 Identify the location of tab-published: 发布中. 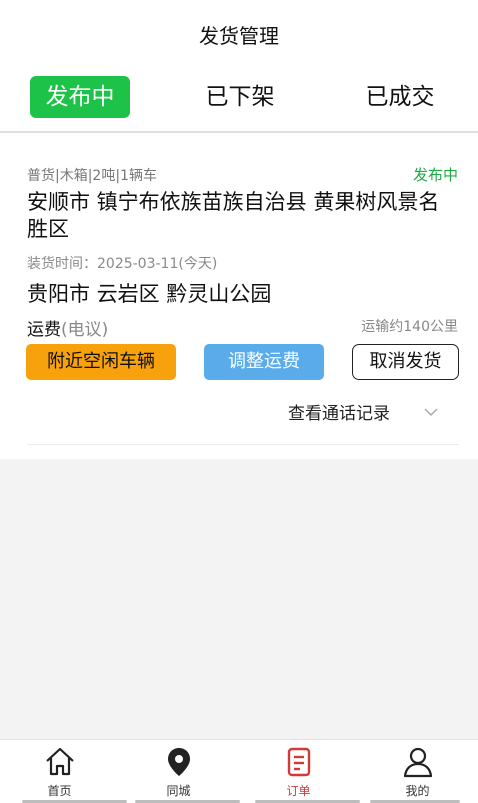
(80, 97).